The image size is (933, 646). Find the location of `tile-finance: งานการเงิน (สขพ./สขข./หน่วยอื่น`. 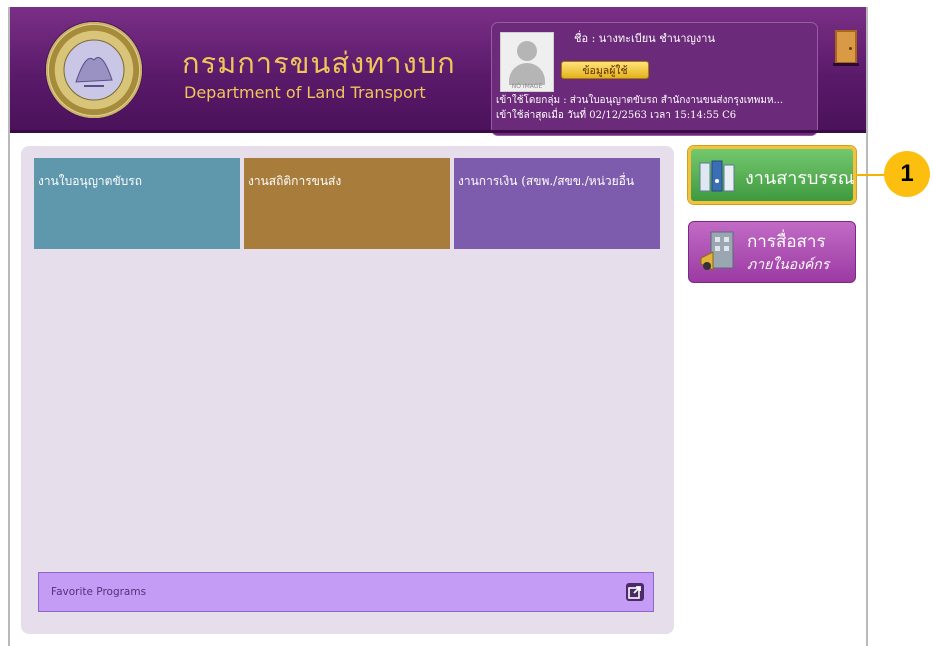

tile-finance: งานการเงิน (สขพ./สขข./หน่วยอื่น is located at coordinates (557, 203).